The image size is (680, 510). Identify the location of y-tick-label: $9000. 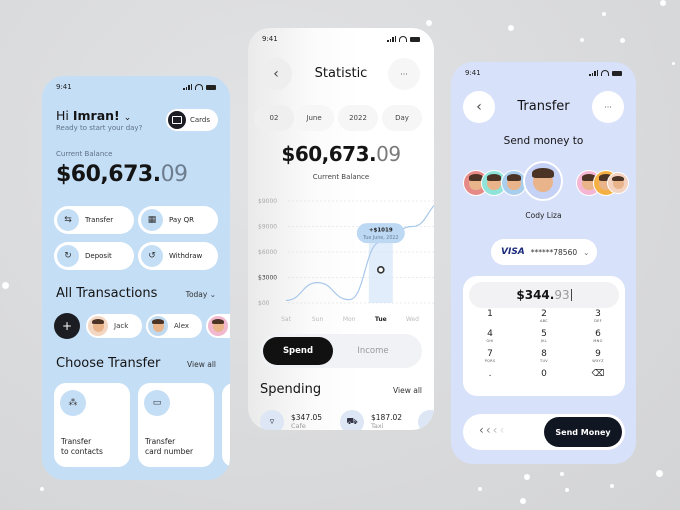
(267, 227).